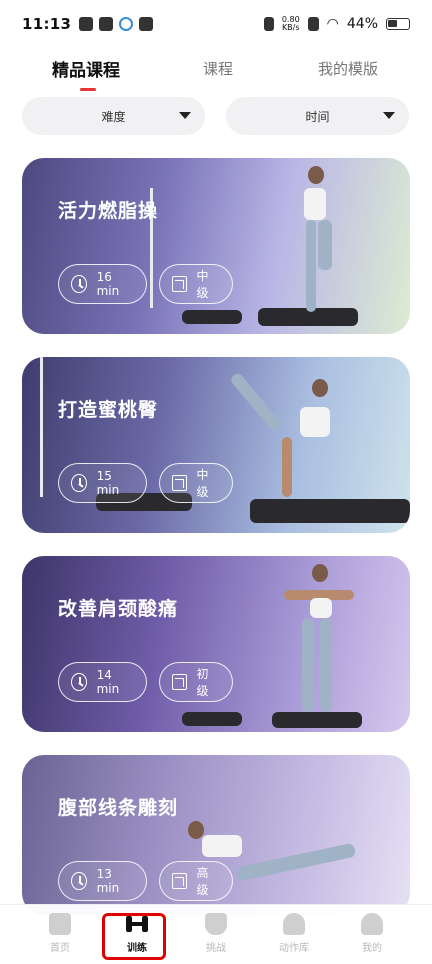 This screenshot has width=432, height=964. What do you see at coordinates (362, 24) in the screenshot?
I see `battery-percent: 44%` at bounding box center [362, 24].